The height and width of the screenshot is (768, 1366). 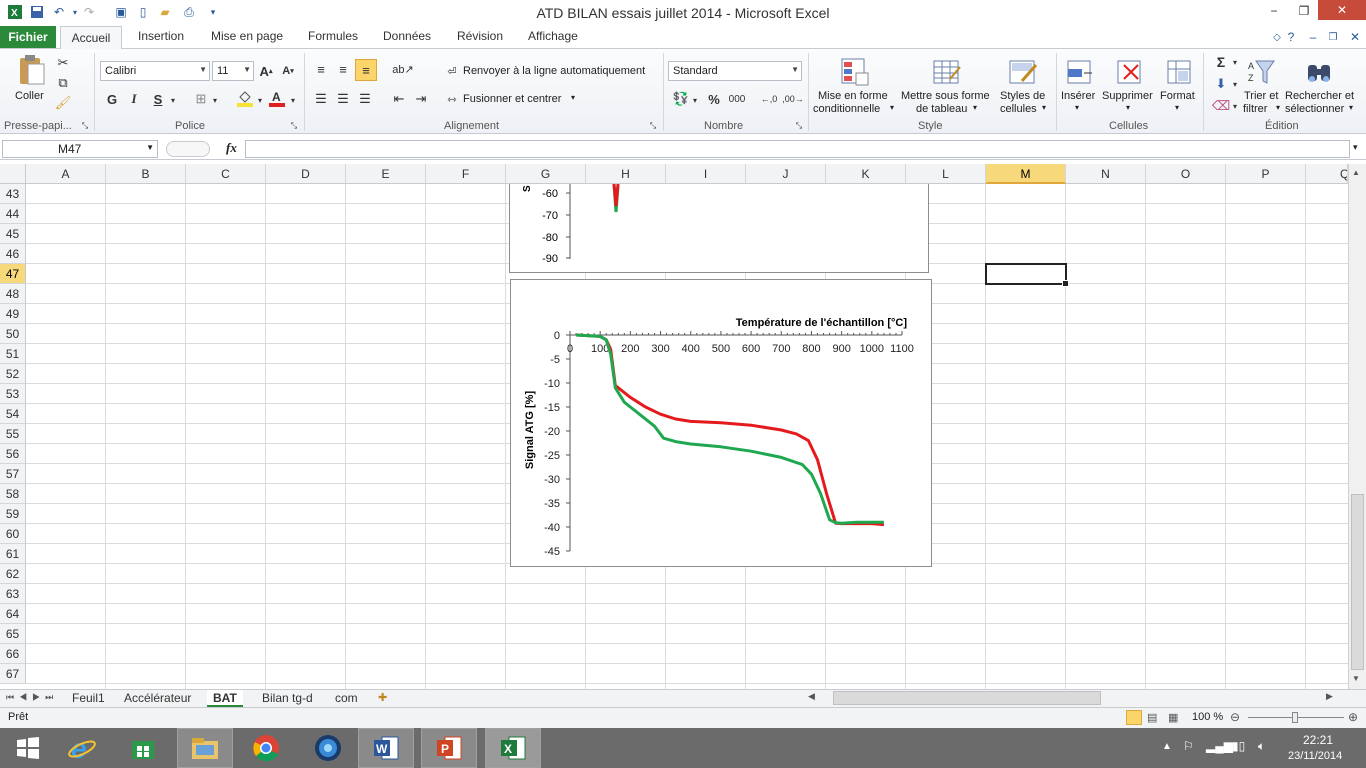 I want to click on find-select-label-2: sélectionner, so click(x=1314, y=109).